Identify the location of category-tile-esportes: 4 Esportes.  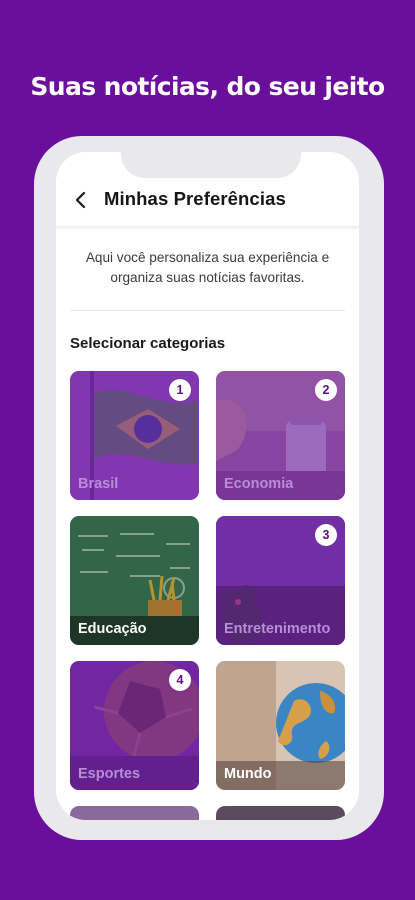
(134, 725).